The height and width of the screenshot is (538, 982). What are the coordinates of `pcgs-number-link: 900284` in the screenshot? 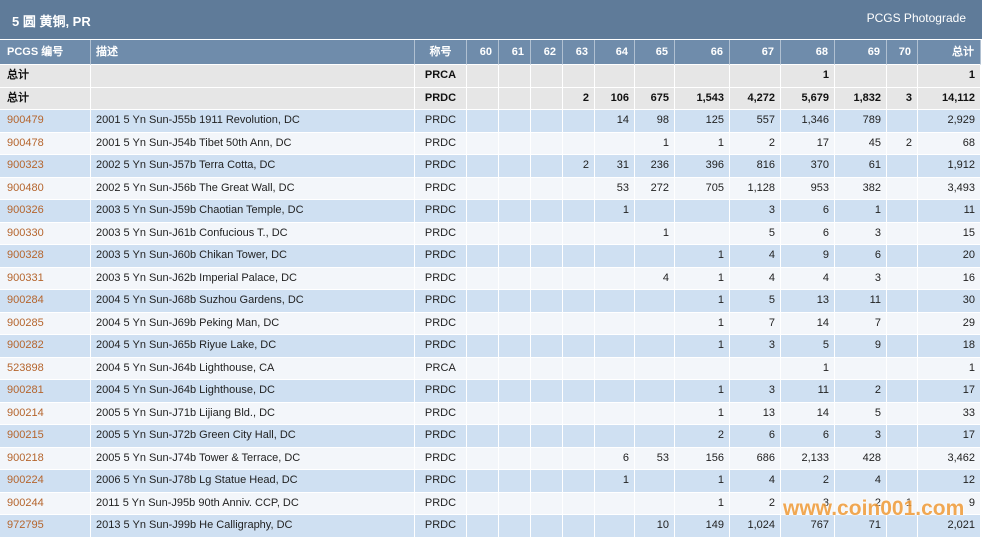 It's located at (25, 300).